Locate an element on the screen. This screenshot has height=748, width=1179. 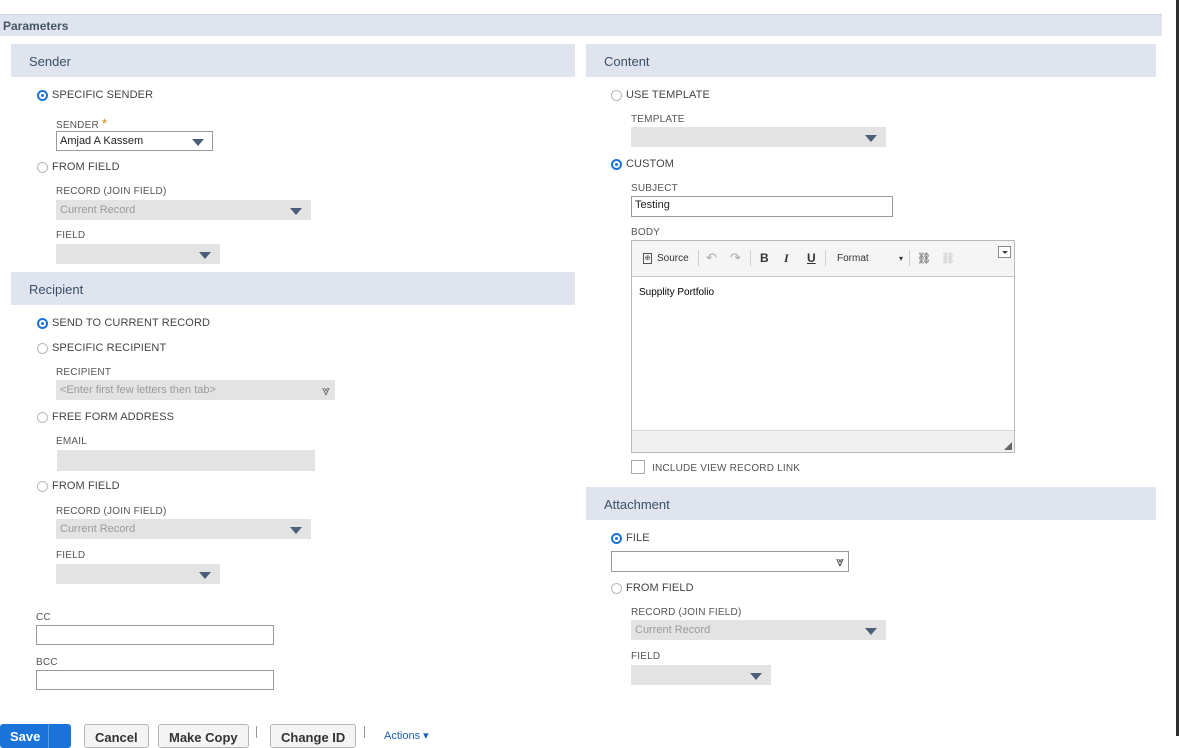
editor-footer is located at coordinates (823, 441).